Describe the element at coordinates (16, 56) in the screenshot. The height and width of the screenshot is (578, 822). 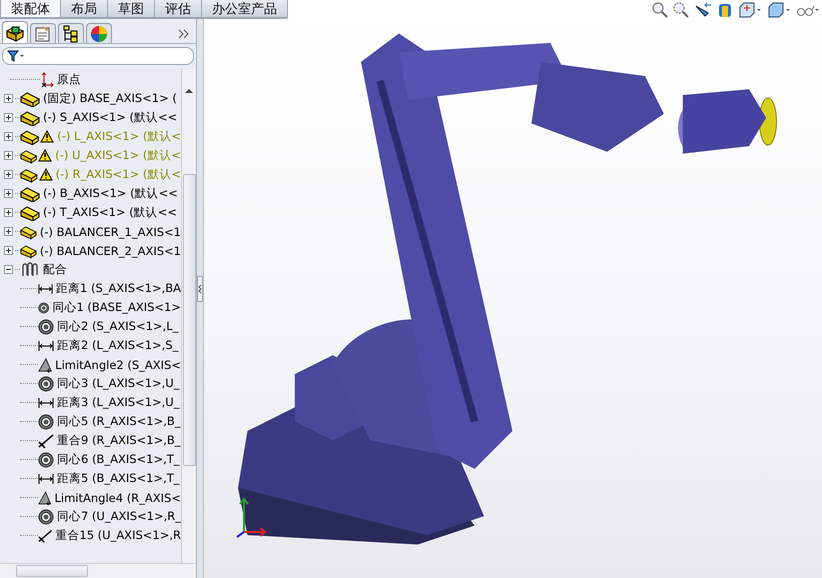
I see `filter-icon` at that location.